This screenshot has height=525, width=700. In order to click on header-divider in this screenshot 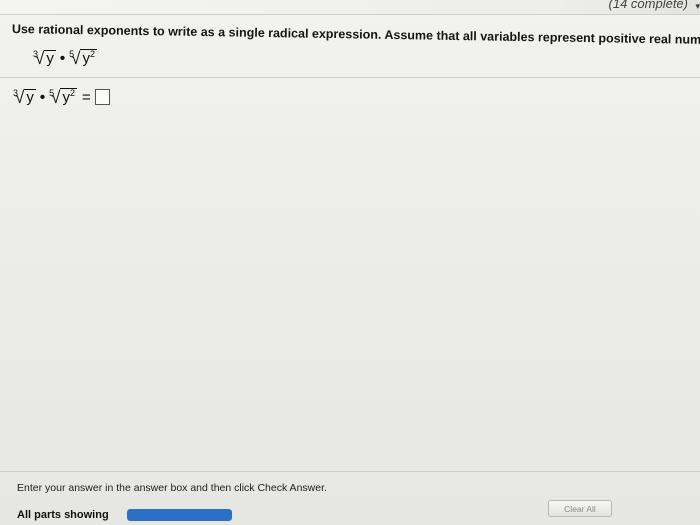, I will do `click(350, 14)`.